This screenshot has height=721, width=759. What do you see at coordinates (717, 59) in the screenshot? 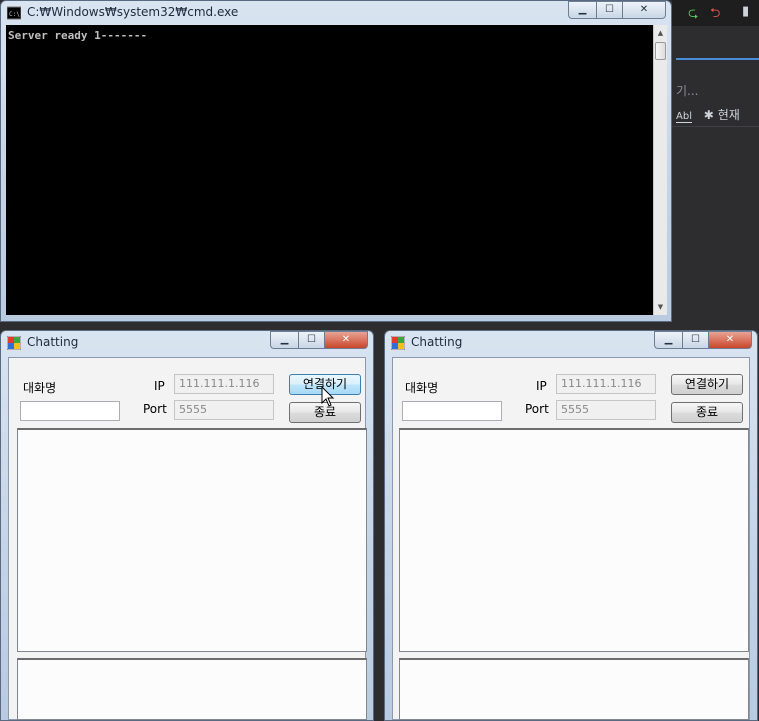
I see `ide-tab-underline` at bounding box center [717, 59].